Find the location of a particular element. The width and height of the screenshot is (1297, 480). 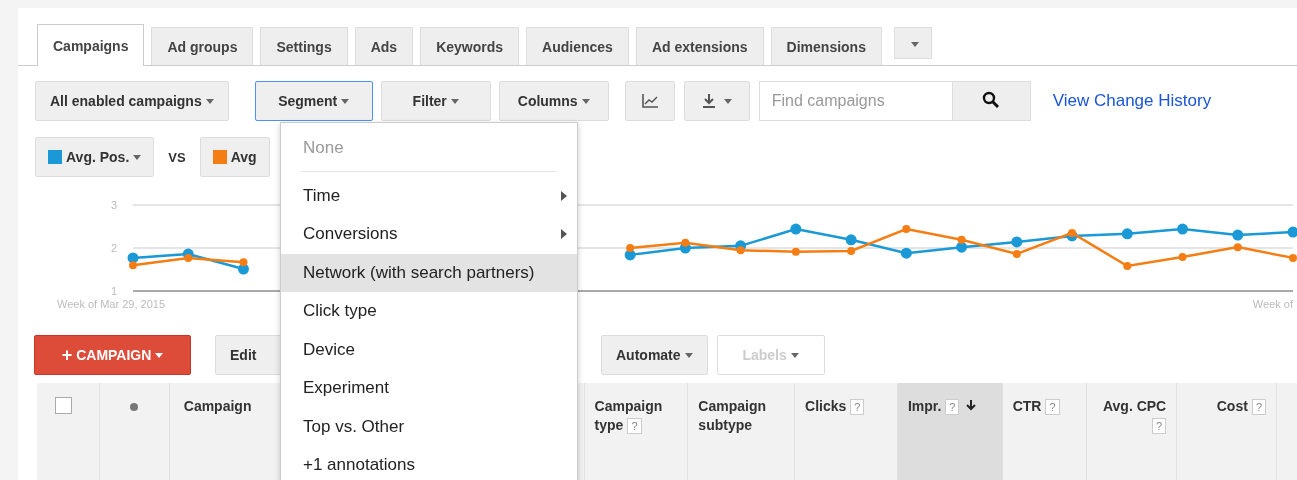

x-tick-label: Week of is located at coordinates (1272, 304).